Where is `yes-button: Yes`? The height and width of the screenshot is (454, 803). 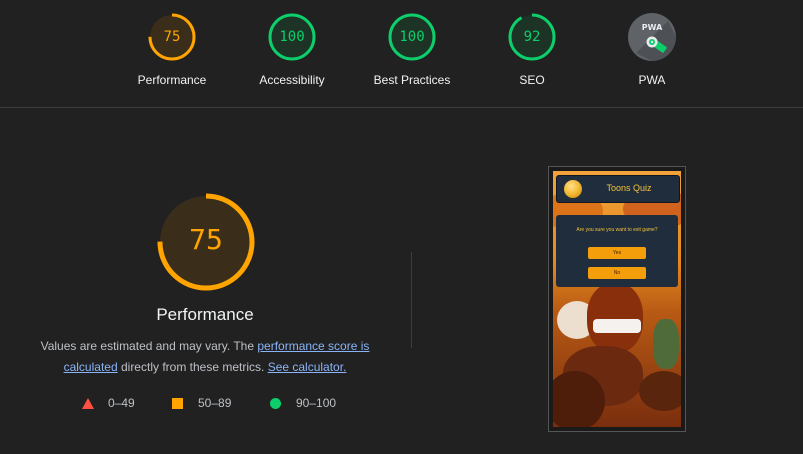 yes-button: Yes is located at coordinates (617, 253).